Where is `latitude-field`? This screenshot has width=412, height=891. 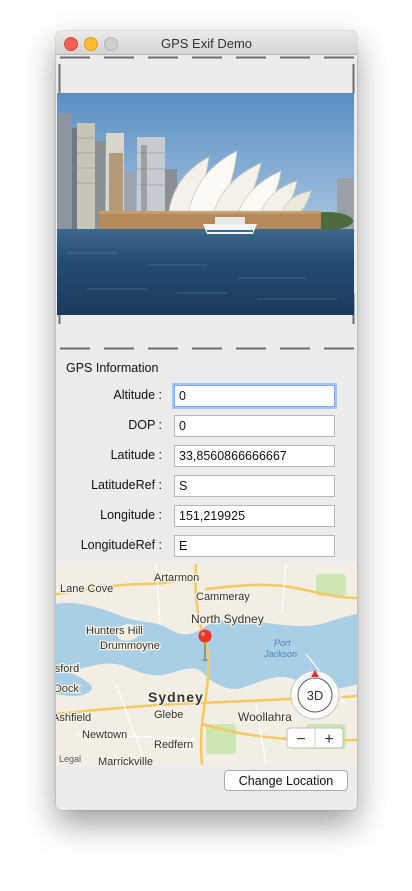
latitude-field is located at coordinates (254, 456).